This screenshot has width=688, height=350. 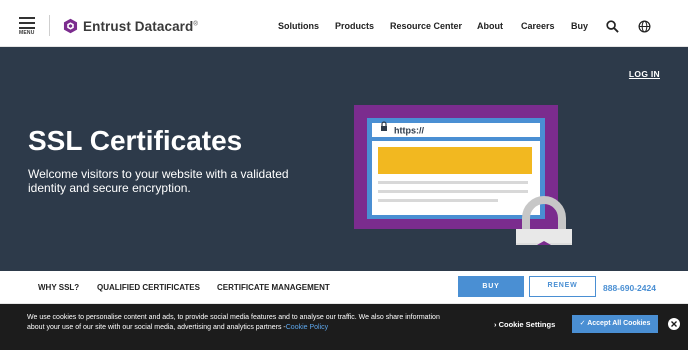 I want to click on subnav-certificate-management: CERTIFICATE MANAGEMENT, so click(x=273, y=287).